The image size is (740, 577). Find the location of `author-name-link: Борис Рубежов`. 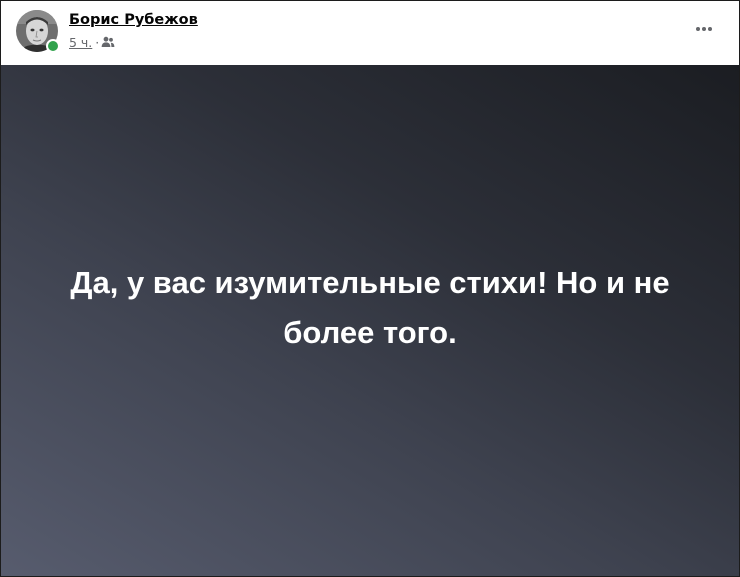

author-name-link: Борис Рубежов is located at coordinates (133, 20).